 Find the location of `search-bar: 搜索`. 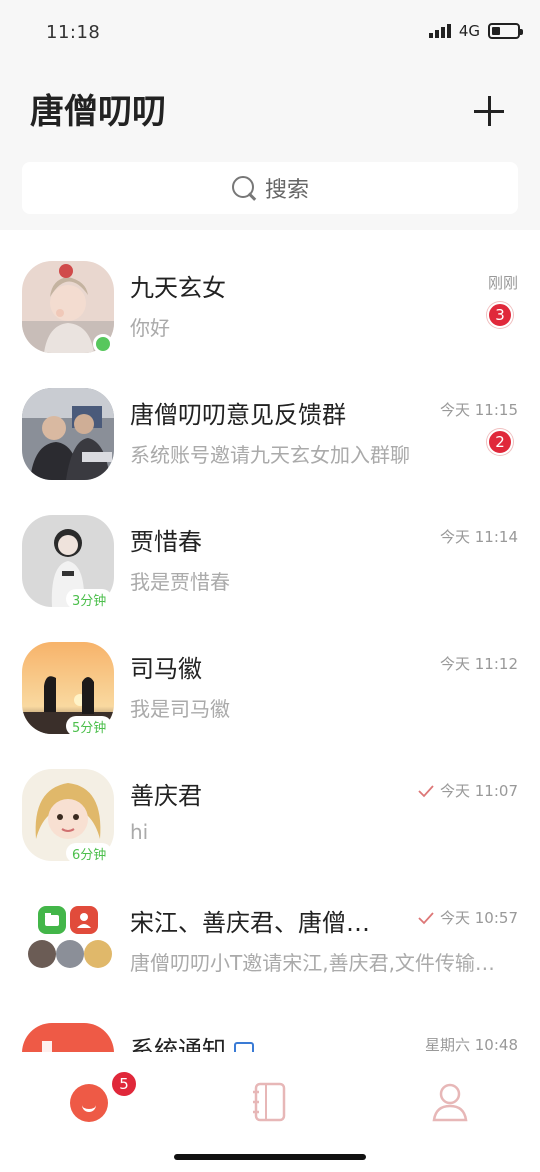

search-bar: 搜索 is located at coordinates (270, 188).